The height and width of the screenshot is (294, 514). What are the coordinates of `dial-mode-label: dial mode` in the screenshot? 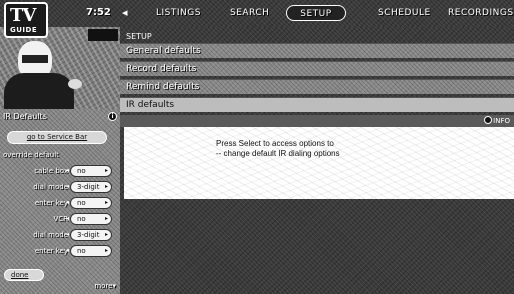 It's located at (50, 187).